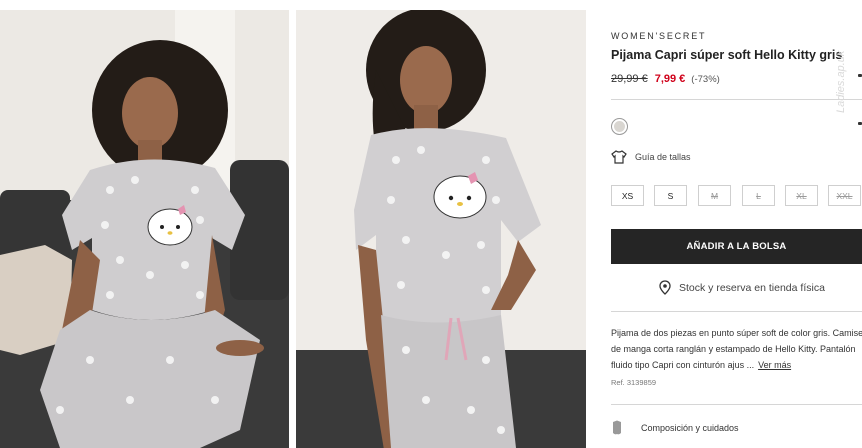 The image size is (862, 448). What do you see at coordinates (617, 427) in the screenshot?
I see `fabric-tag-icon` at bounding box center [617, 427].